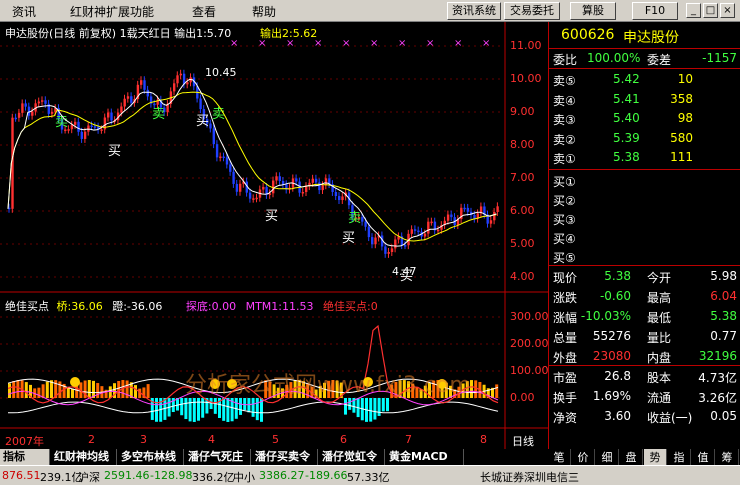  What do you see at coordinates (565, 378) in the screenshot?
I see `info-label: 市盈` at bounding box center [565, 378].